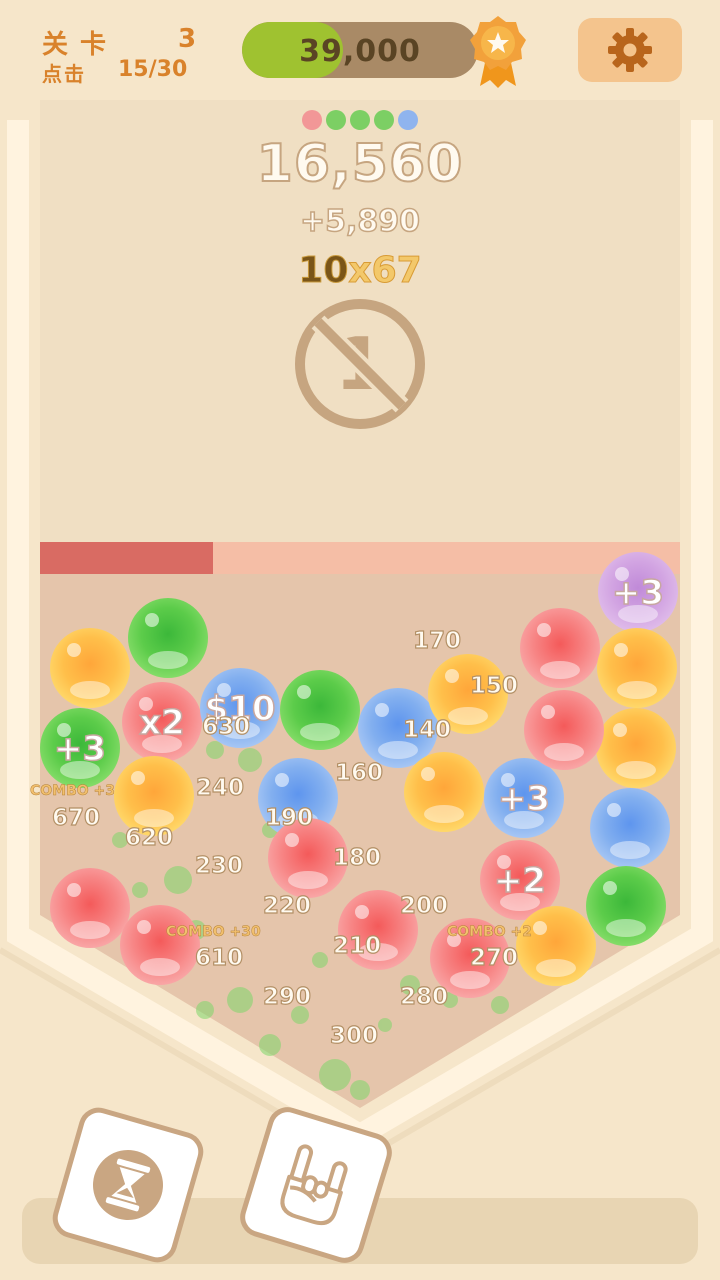 This screenshot has width=720, height=1280. I want to click on hourglass-icon, so click(128, 1185).